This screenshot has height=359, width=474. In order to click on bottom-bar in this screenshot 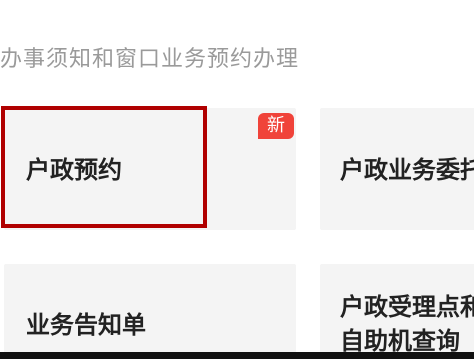, I will do `click(237, 355)`.